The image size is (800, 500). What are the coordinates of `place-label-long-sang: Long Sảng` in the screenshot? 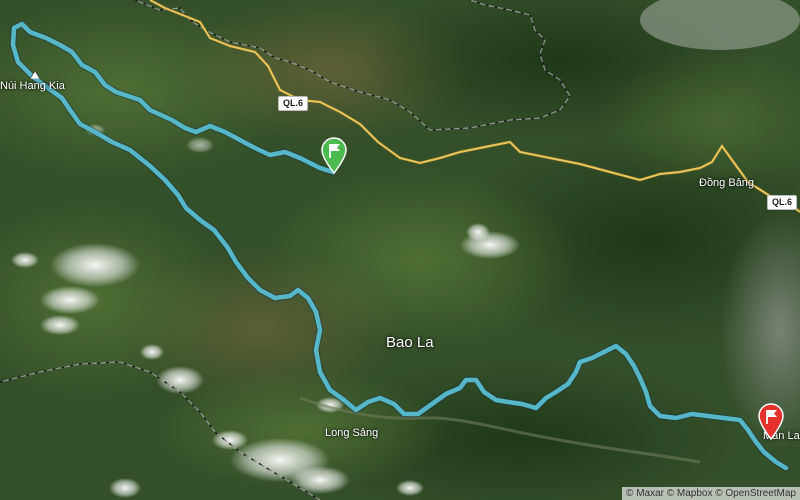 It's located at (352, 433).